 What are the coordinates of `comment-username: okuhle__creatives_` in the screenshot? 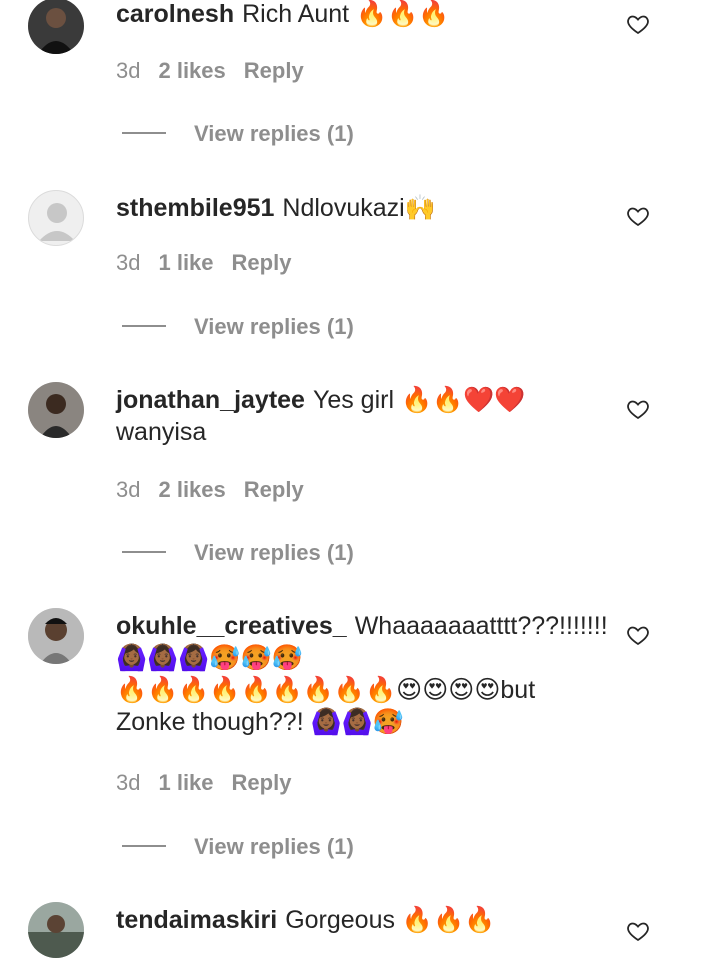 It's located at (231, 626).